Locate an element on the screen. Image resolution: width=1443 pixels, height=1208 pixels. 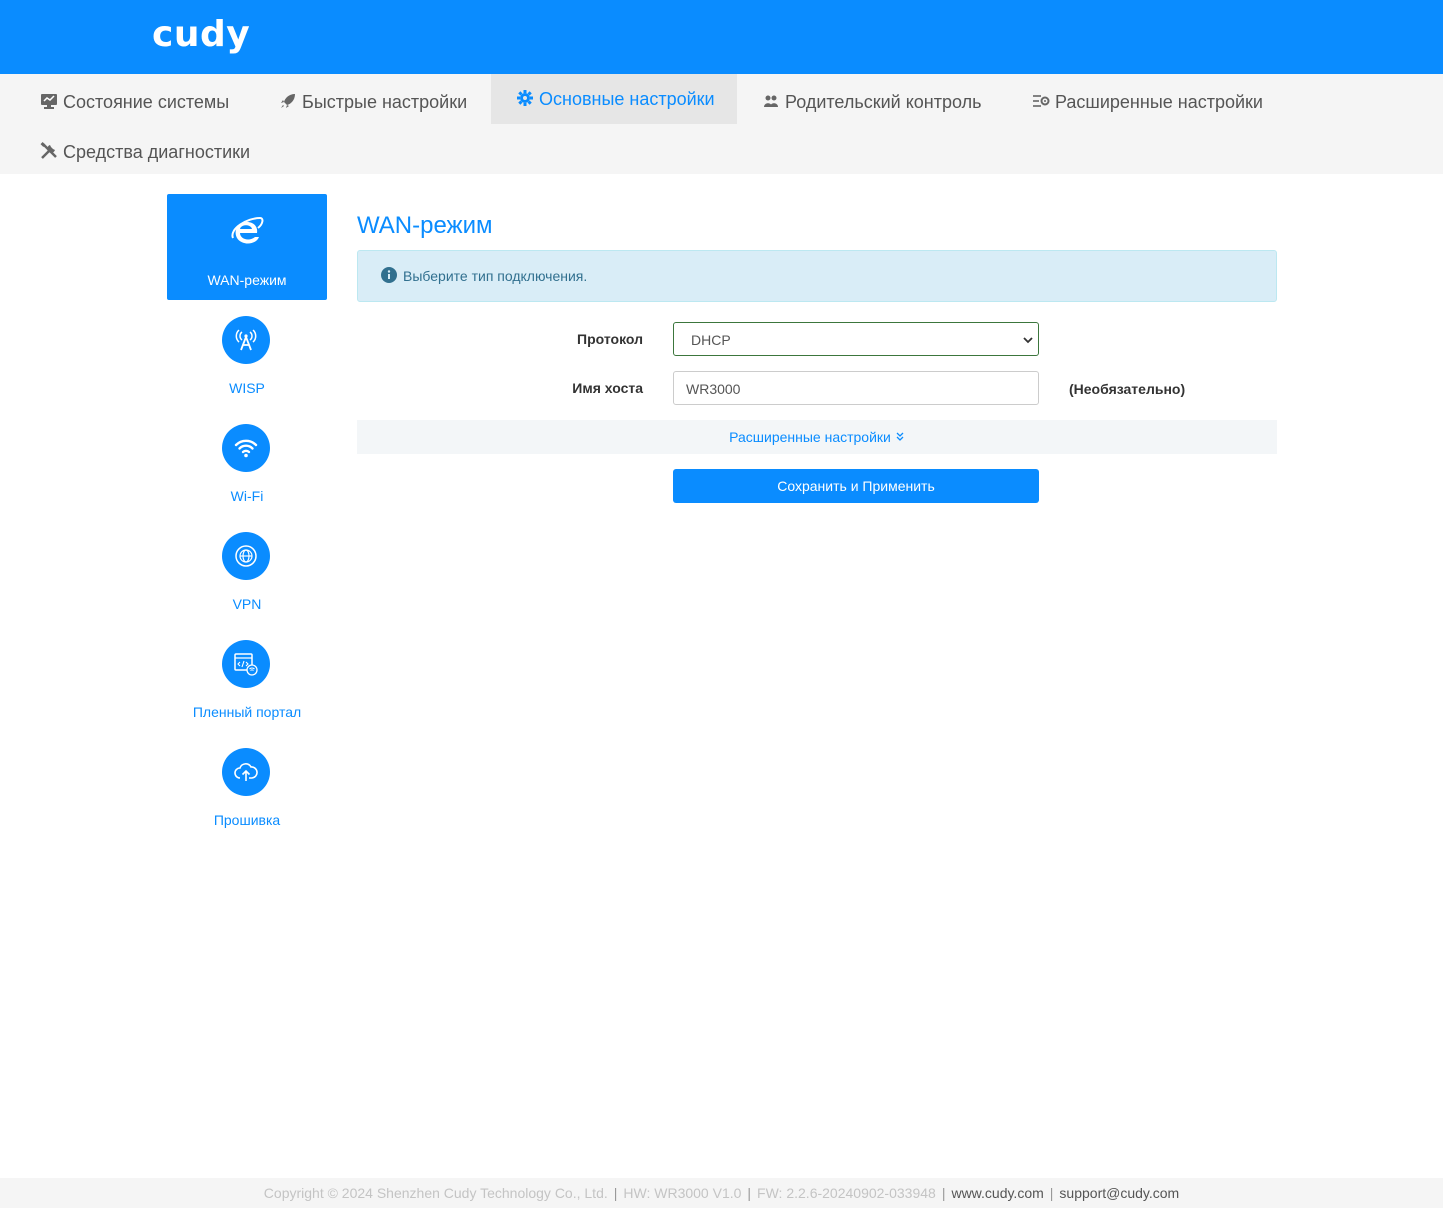
info-icon is located at coordinates (389, 275).